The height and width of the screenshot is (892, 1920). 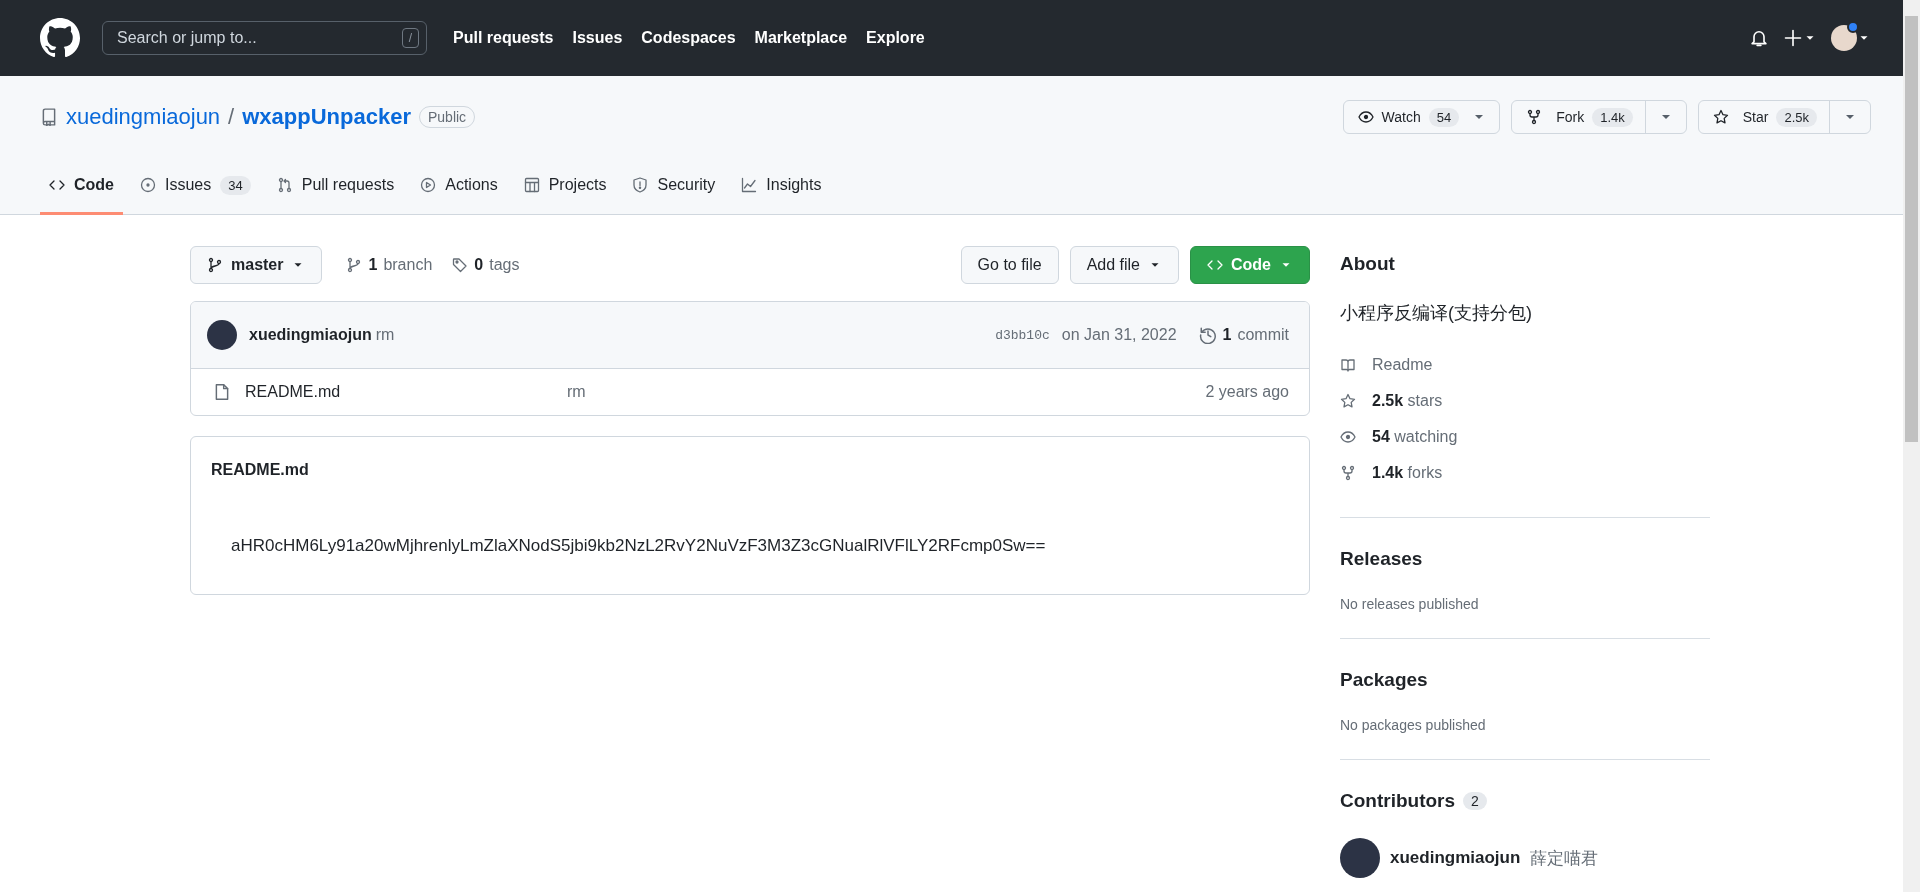 I want to click on circle-dot-icon, so click(x=148, y=185).